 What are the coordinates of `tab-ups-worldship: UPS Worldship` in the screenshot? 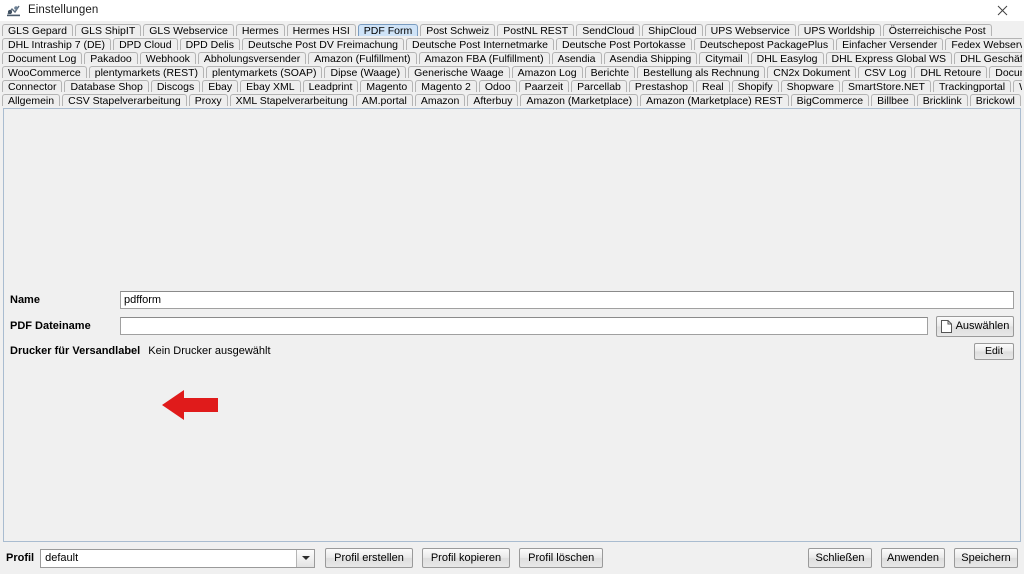 It's located at (839, 30).